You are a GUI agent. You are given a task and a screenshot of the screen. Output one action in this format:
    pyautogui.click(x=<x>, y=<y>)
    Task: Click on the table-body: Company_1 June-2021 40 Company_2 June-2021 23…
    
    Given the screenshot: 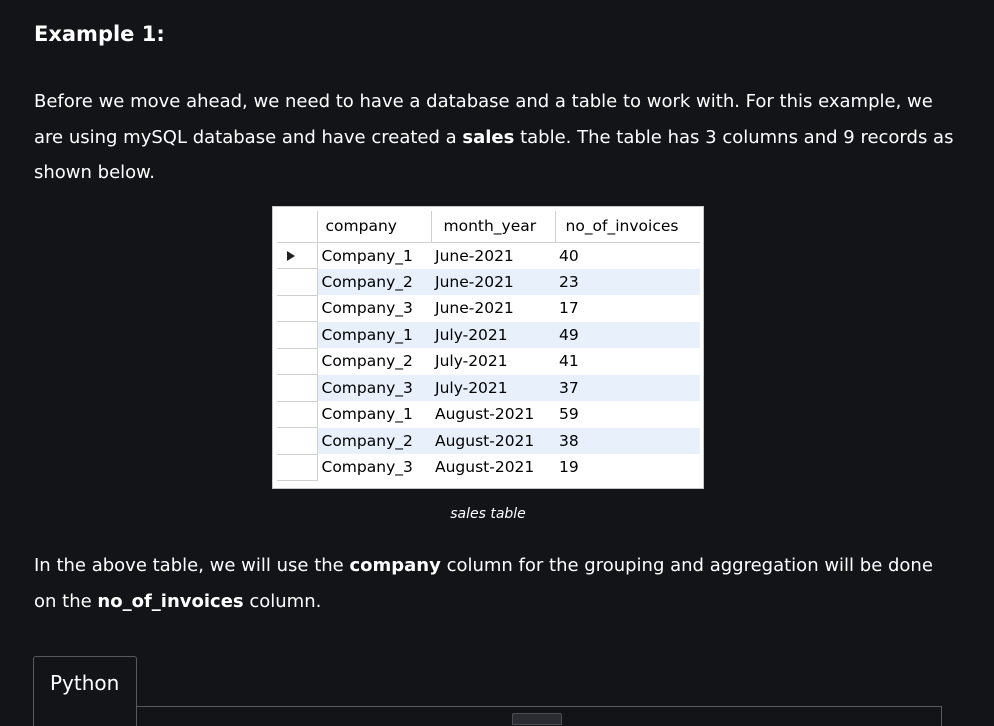 What is the action you would take?
    pyautogui.click(x=488, y=361)
    